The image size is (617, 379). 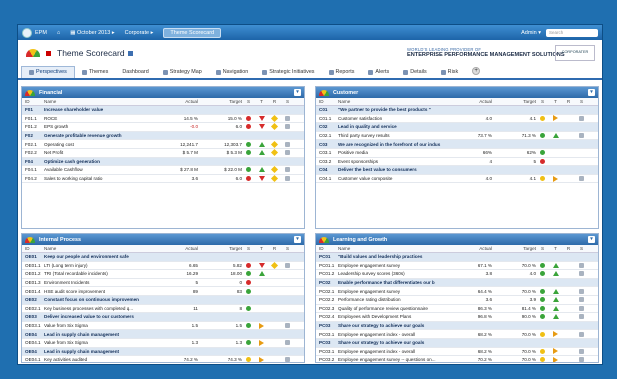 I want to click on objective-row: F04 Optimize cash generation, so click(x=163, y=162).